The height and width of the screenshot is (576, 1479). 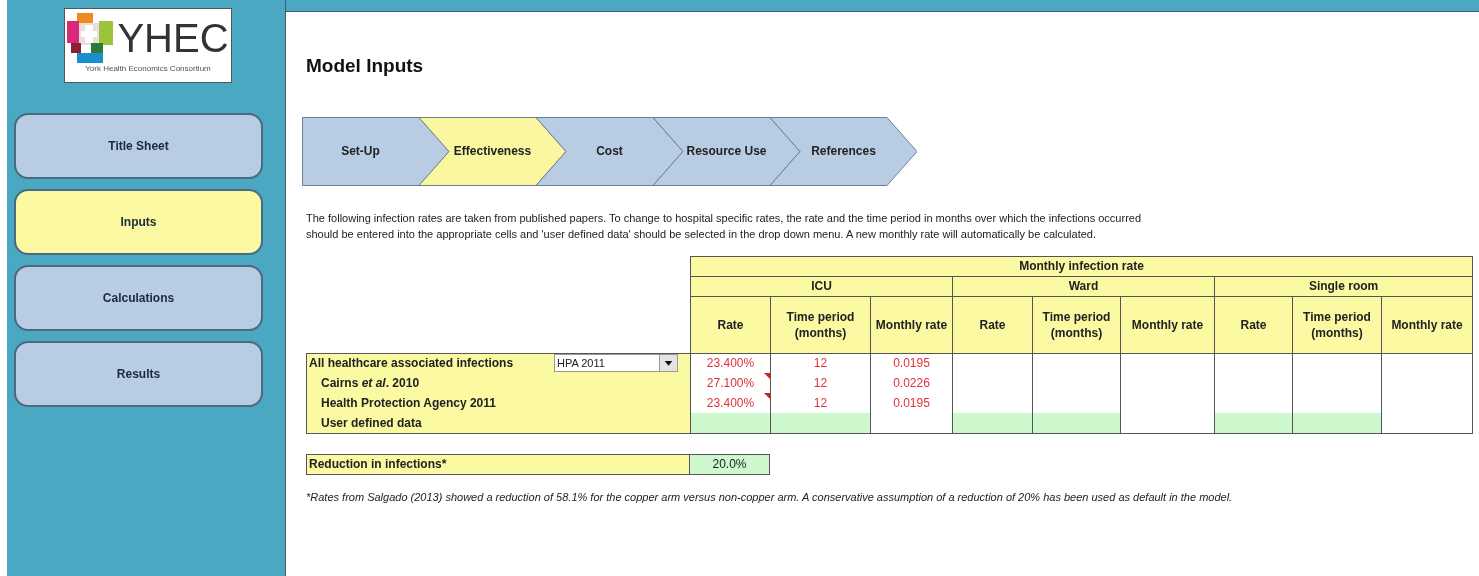 What do you see at coordinates (138, 222) in the screenshot?
I see `sidebar-item: Inputs` at bounding box center [138, 222].